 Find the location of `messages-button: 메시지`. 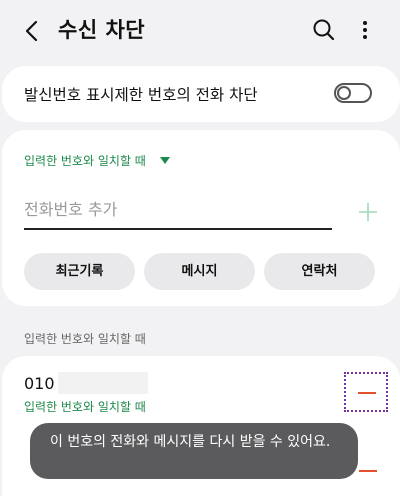

messages-button: 메시지 is located at coordinates (199, 271).